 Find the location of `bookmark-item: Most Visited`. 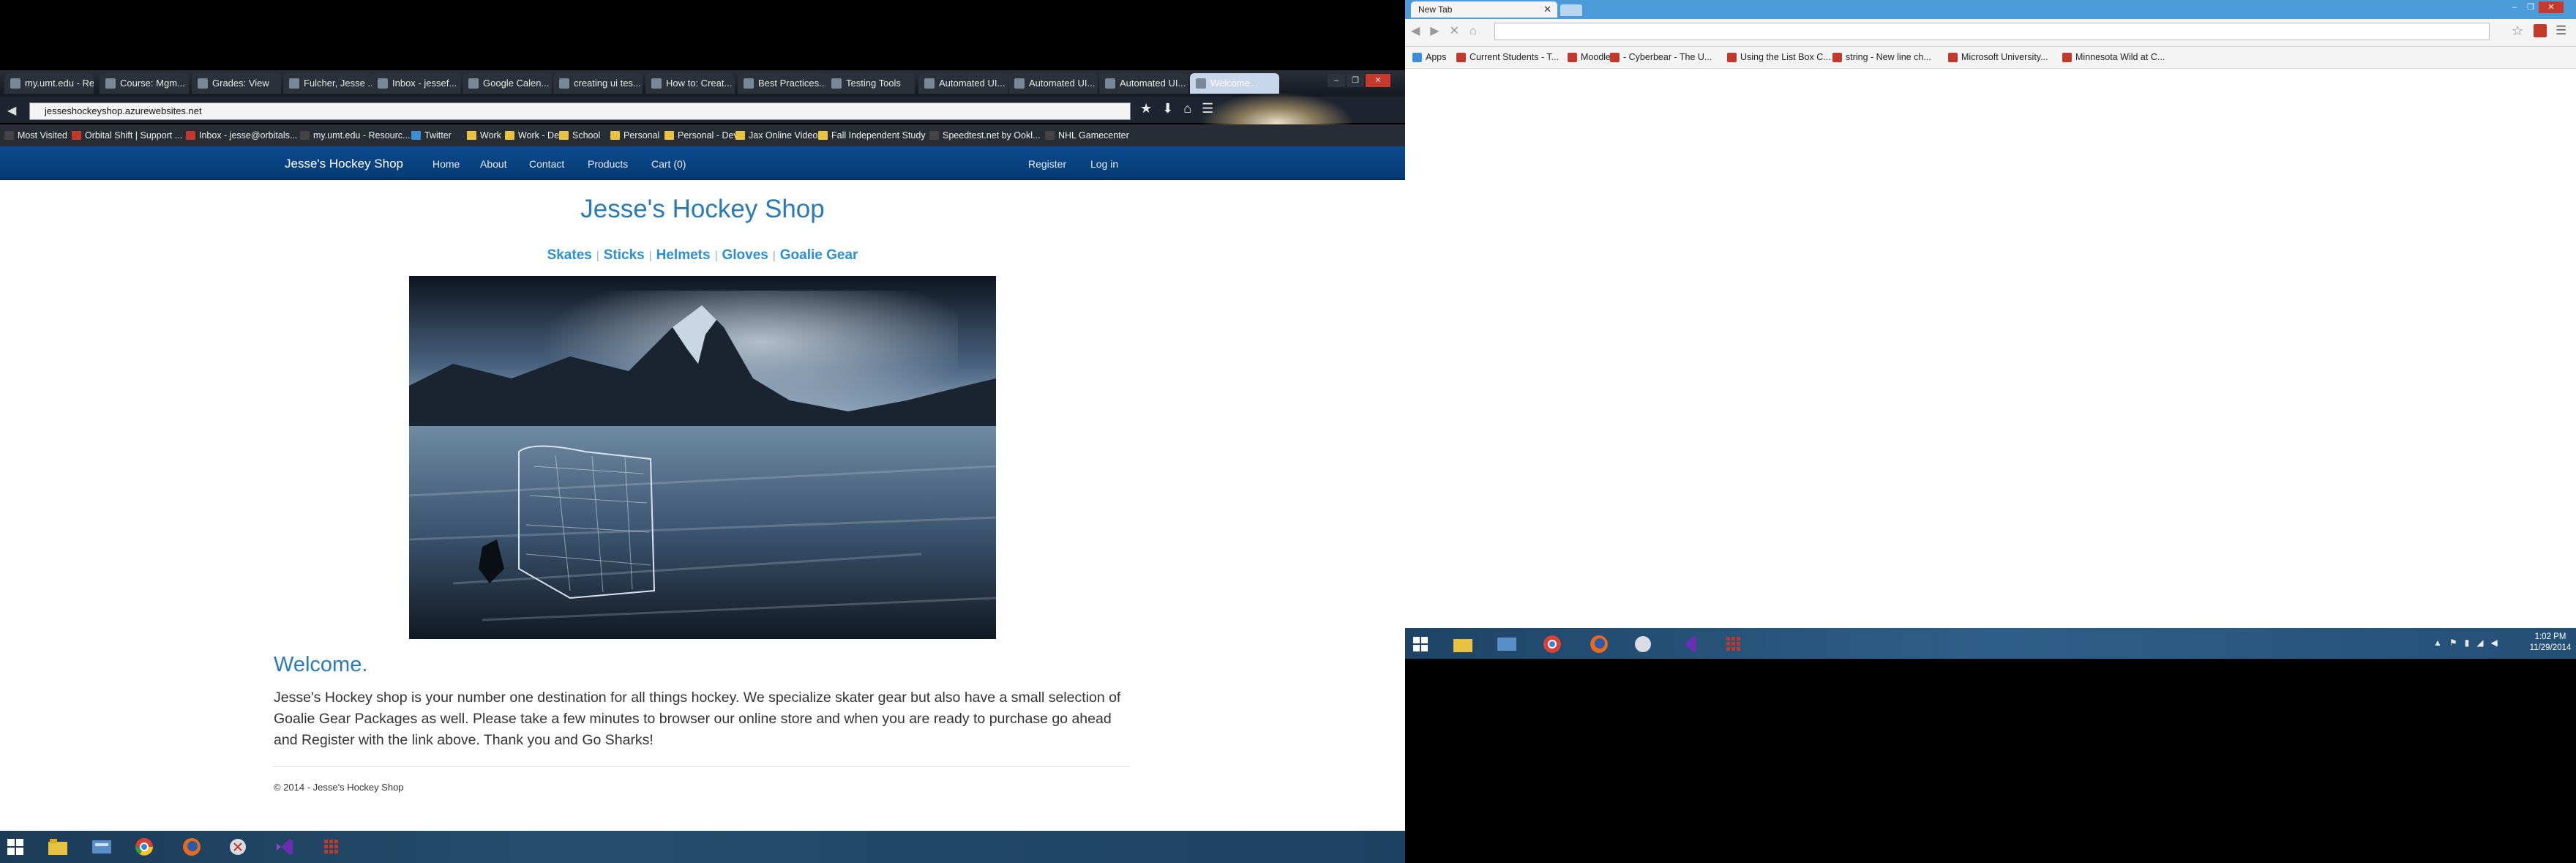

bookmark-item: Most Visited is located at coordinates (35, 135).